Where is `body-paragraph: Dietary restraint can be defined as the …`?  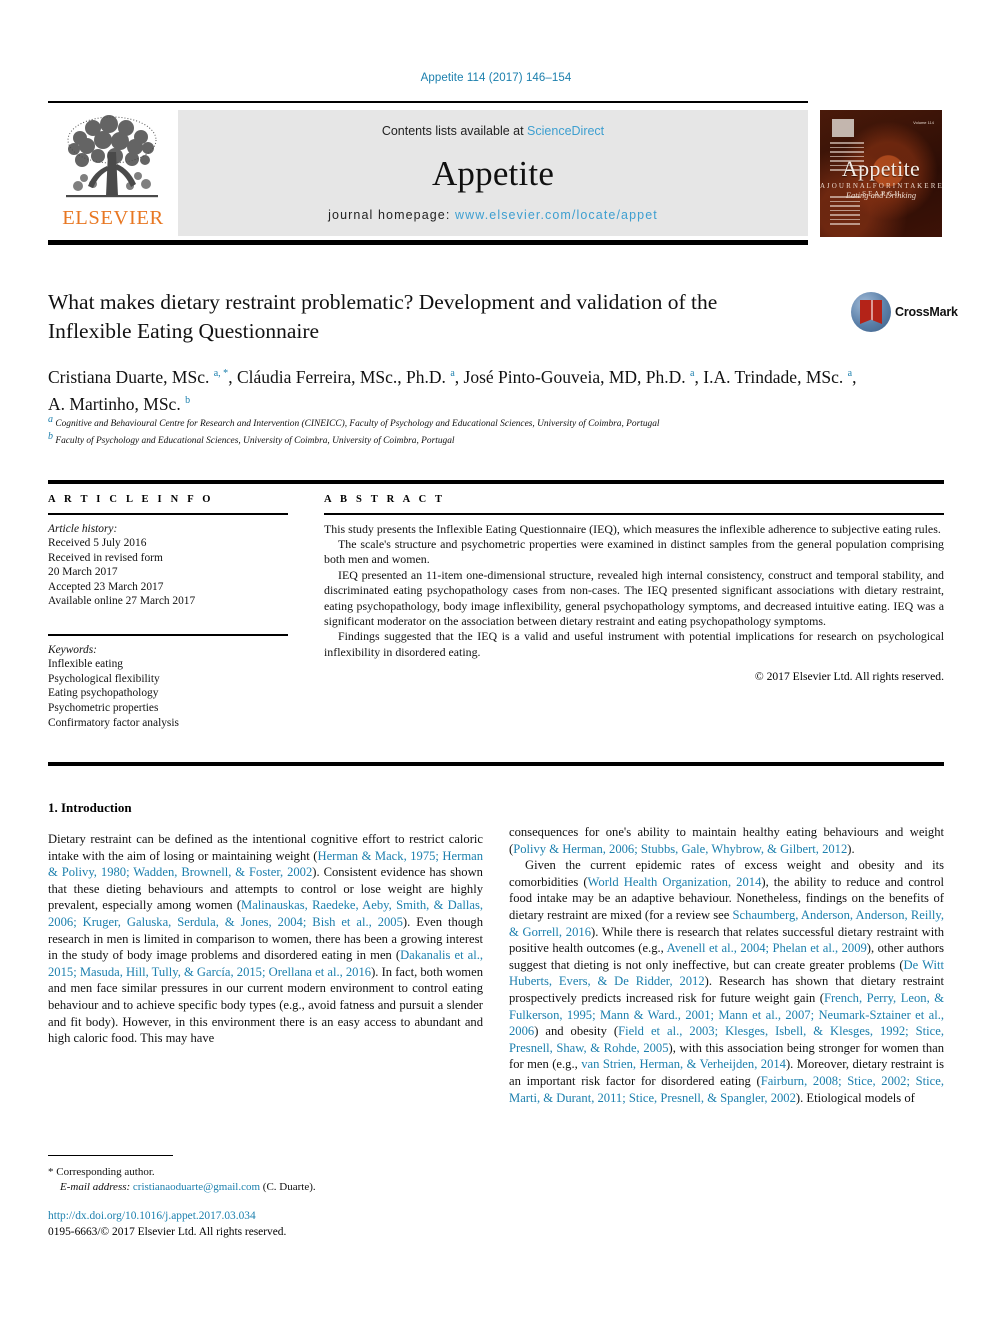
body-paragraph: Dietary restraint can be defined as the … is located at coordinates (266, 939).